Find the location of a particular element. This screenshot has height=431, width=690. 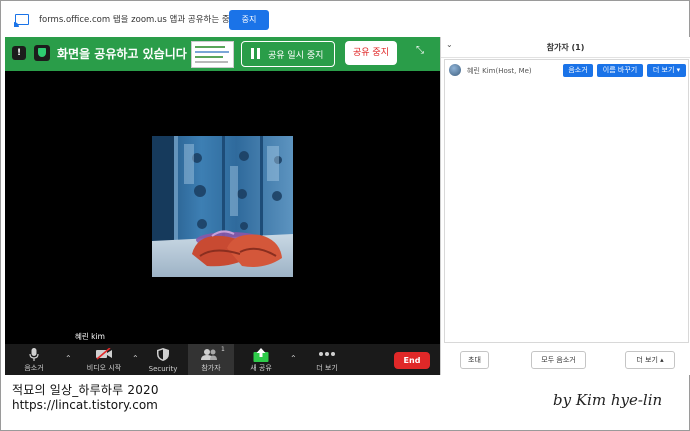

invite-button: 초대 is located at coordinates (474, 360).